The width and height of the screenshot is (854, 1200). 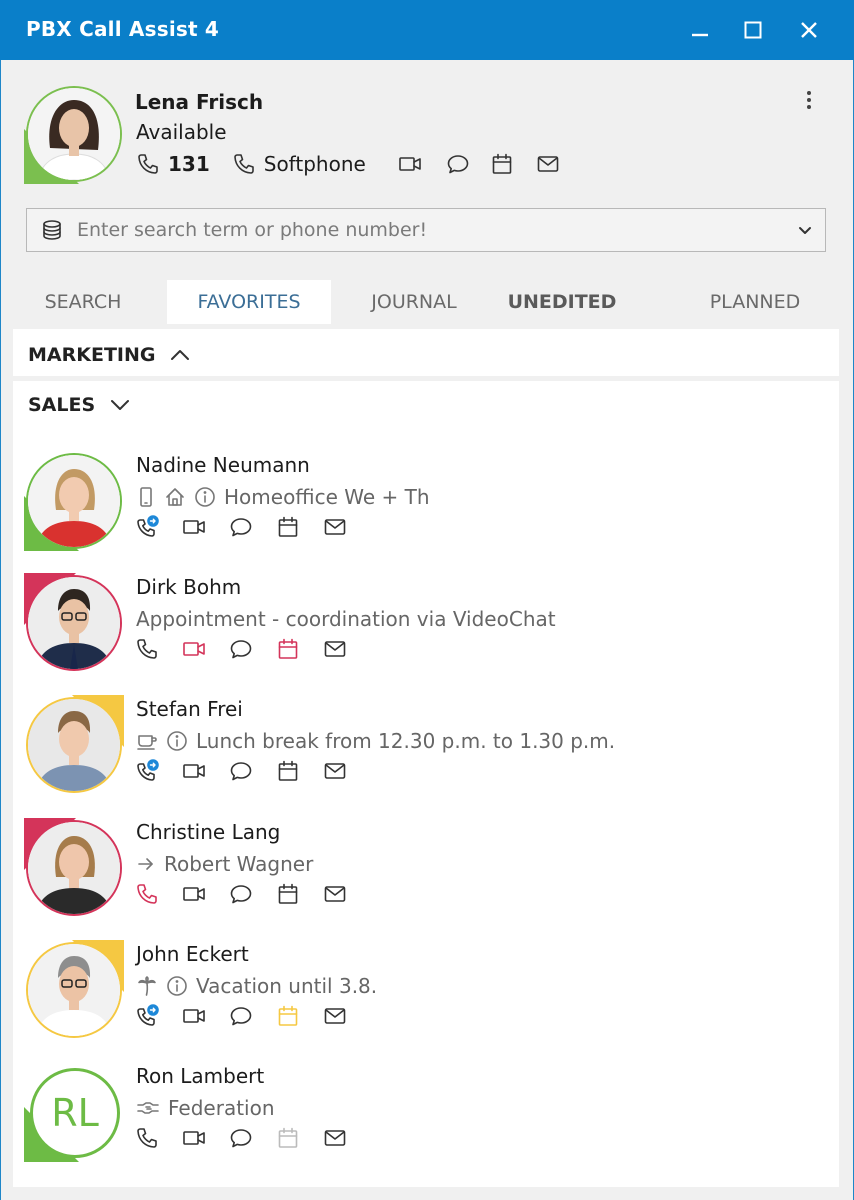 I want to click on group-marketing: MARKETING, so click(x=426, y=355).